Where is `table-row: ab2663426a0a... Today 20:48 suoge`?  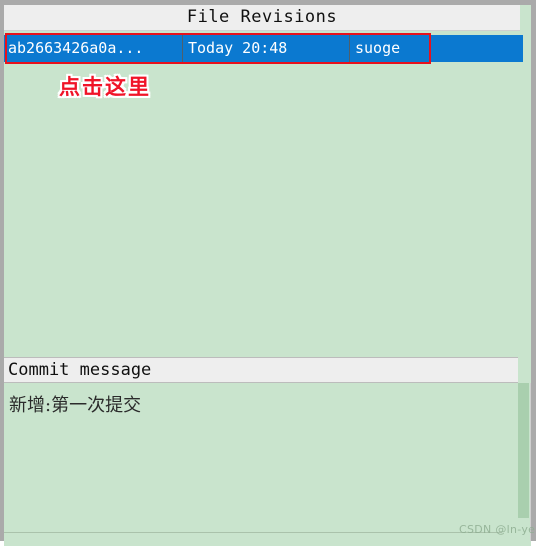
table-row: ab2663426a0a... Today 20:48 suoge is located at coordinates (263, 48).